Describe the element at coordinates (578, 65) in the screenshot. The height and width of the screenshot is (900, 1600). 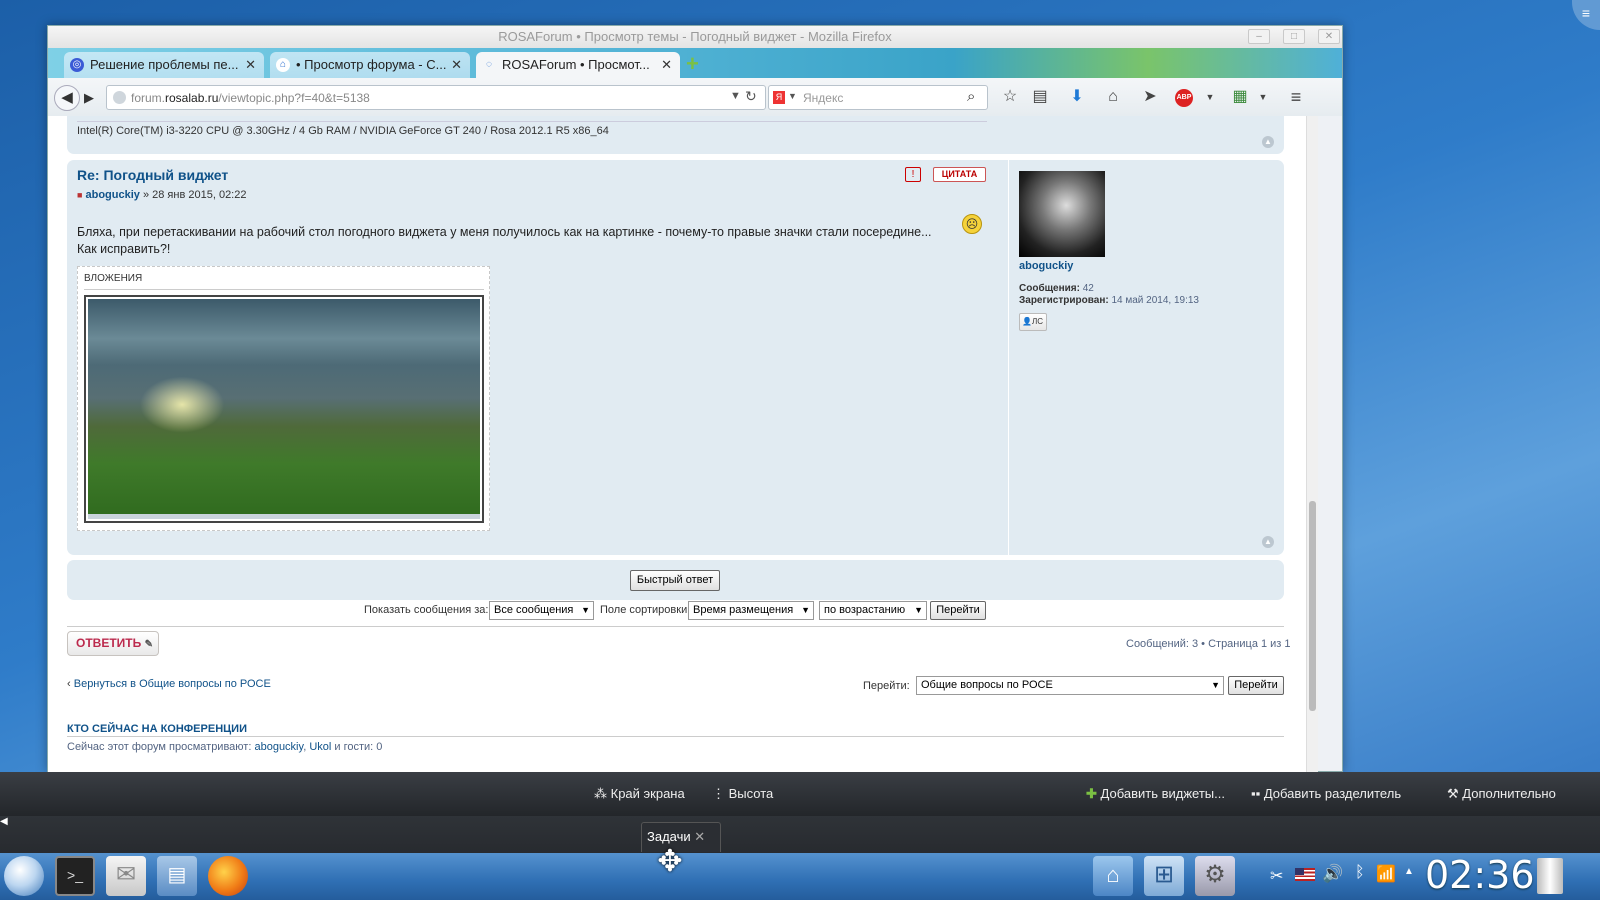
I see `tab-3-active: ◌ ROSAForum • Просмот... ✕` at that location.